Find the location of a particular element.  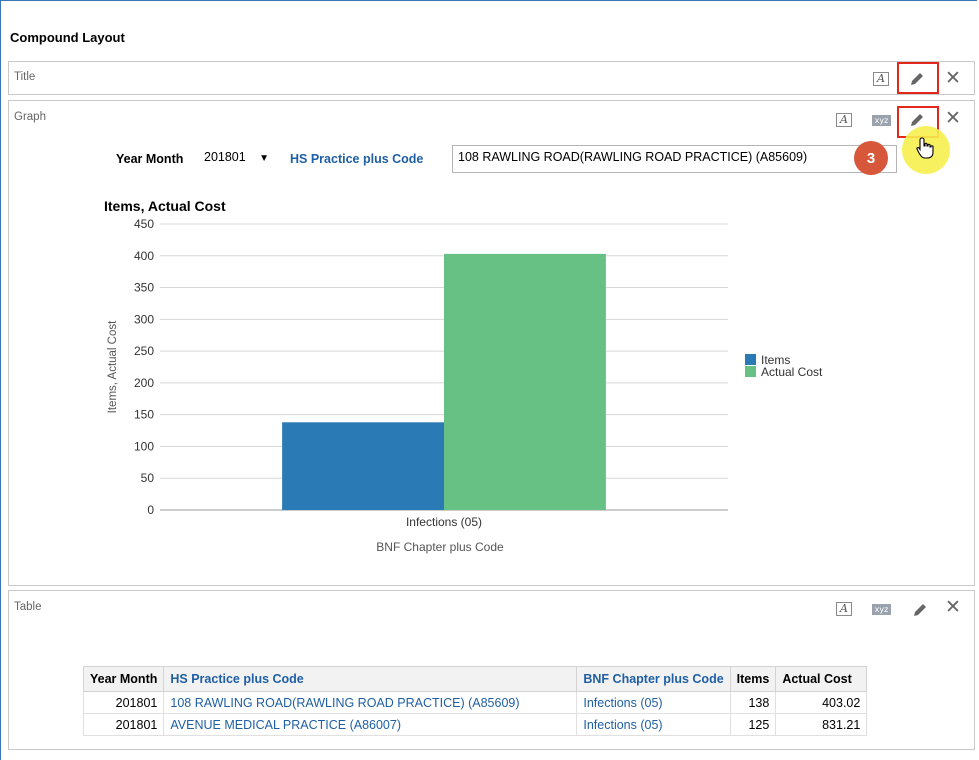

col-items: Items is located at coordinates (753, 679).